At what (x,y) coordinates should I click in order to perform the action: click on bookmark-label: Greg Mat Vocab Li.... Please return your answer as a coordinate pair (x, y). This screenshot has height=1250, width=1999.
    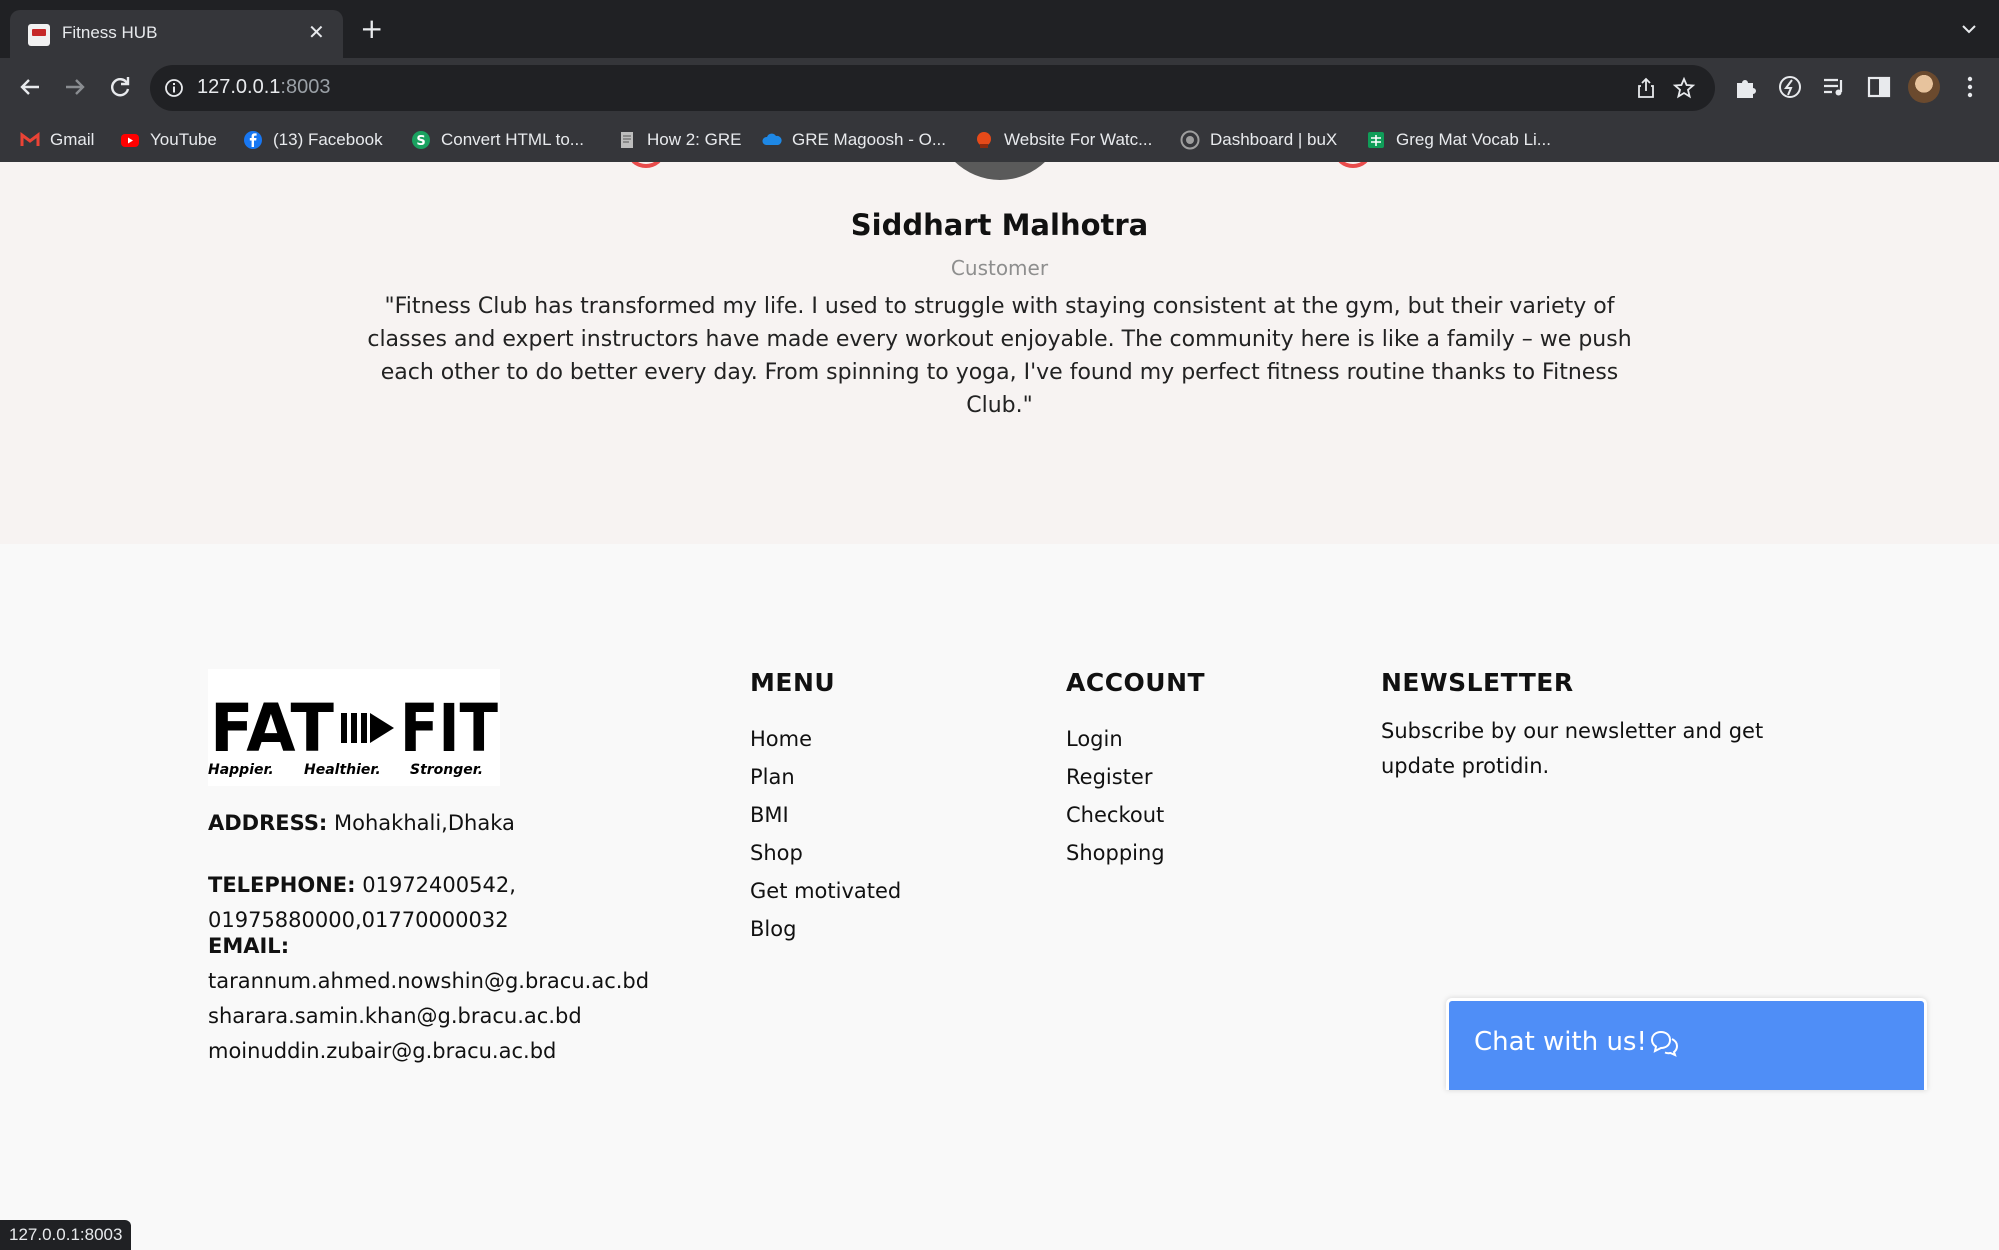
    Looking at the image, I should click on (1473, 139).